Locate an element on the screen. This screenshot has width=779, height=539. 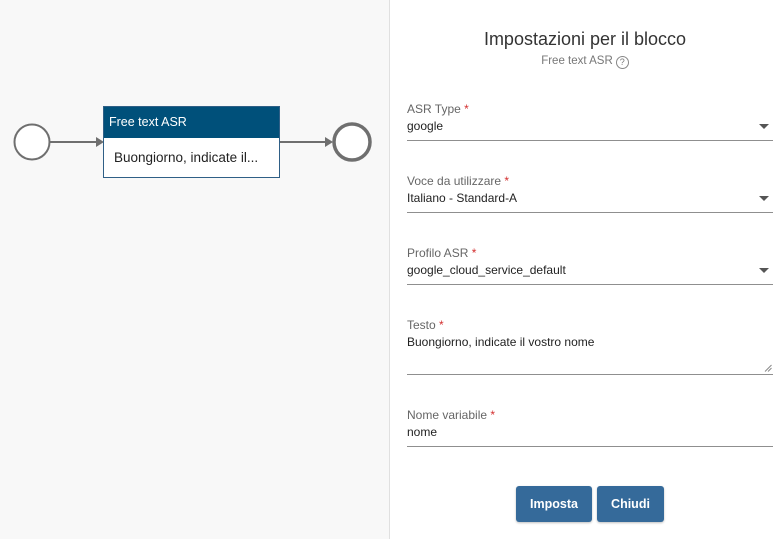
voice-label: Voce da utilizzare * is located at coordinates (458, 181).